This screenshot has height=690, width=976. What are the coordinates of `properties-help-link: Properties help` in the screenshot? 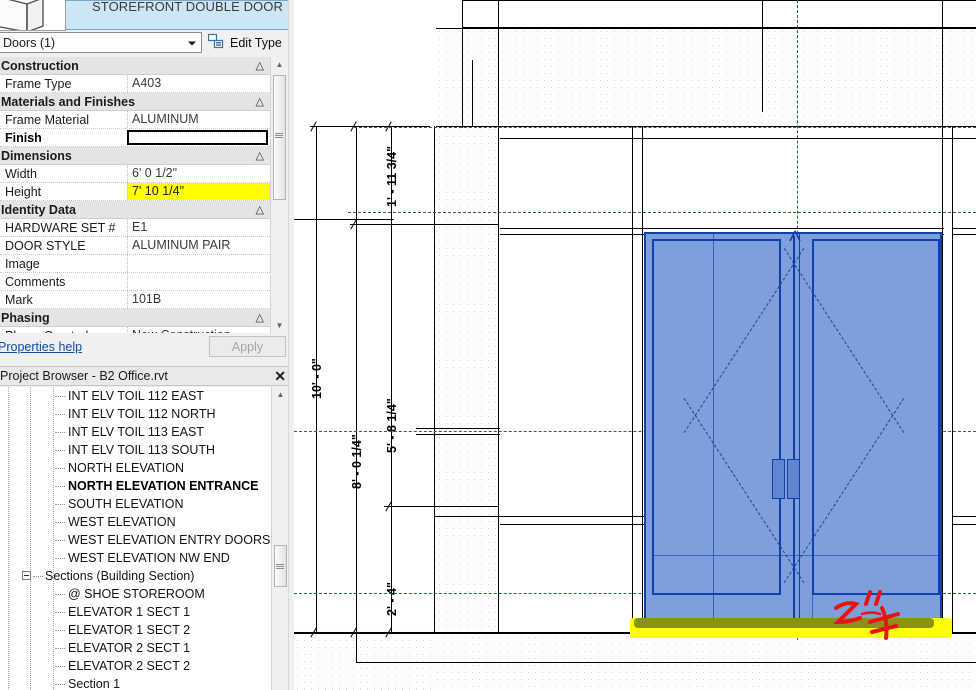 It's located at (41, 347).